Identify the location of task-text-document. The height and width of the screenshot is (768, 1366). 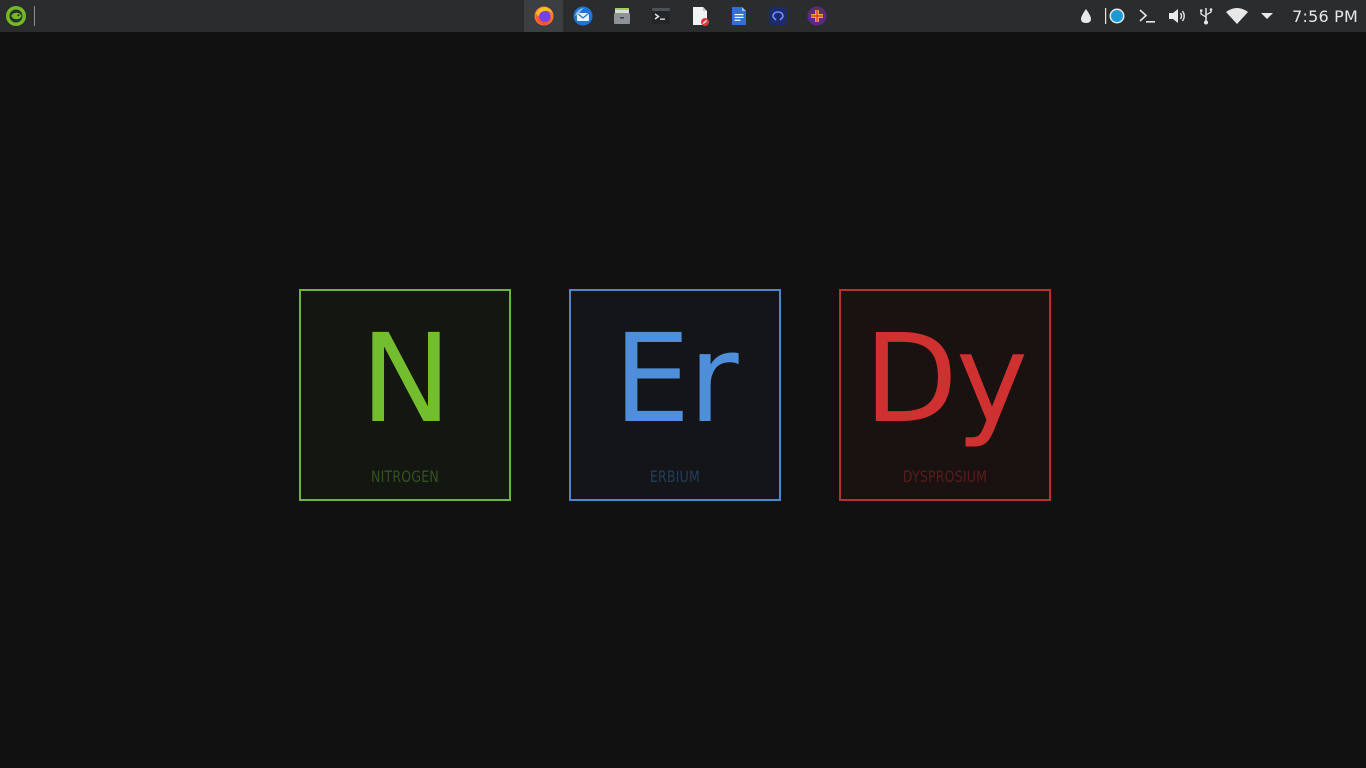
(738, 16).